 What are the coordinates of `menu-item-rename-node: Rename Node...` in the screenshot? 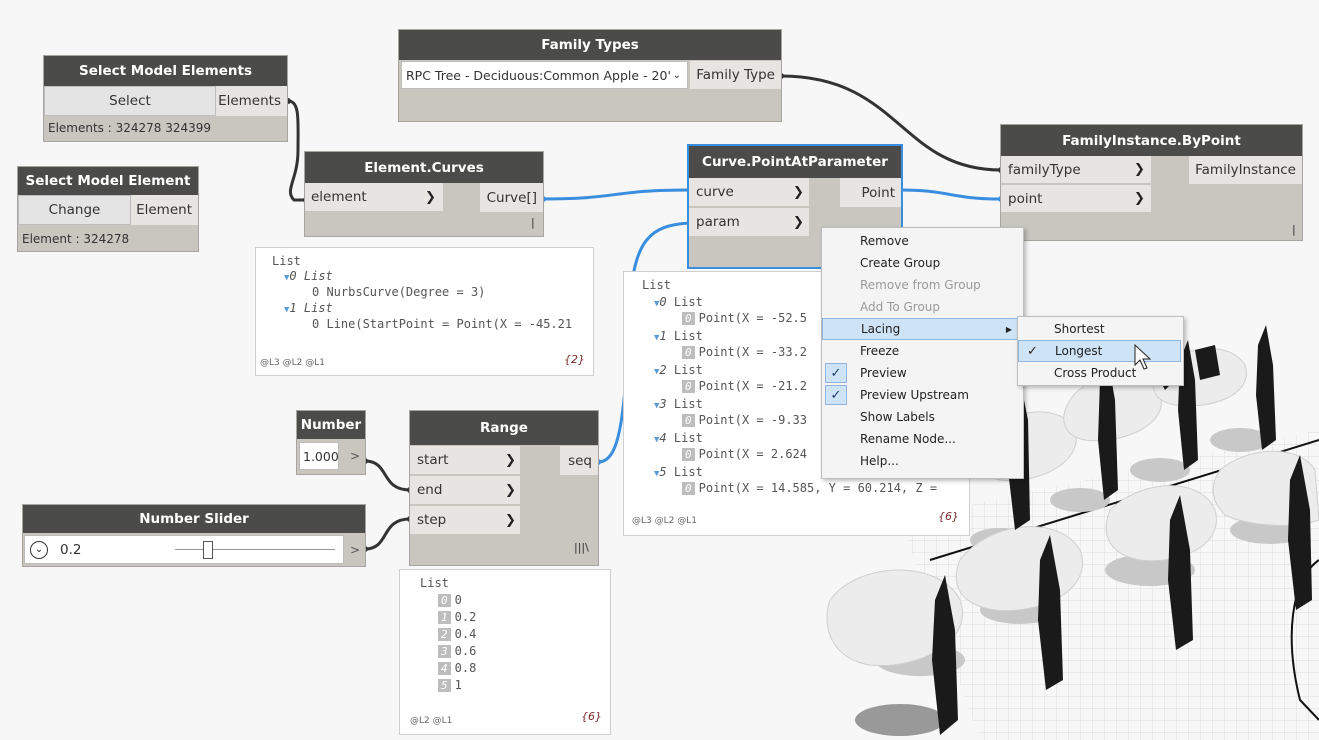 It's located at (921, 439).